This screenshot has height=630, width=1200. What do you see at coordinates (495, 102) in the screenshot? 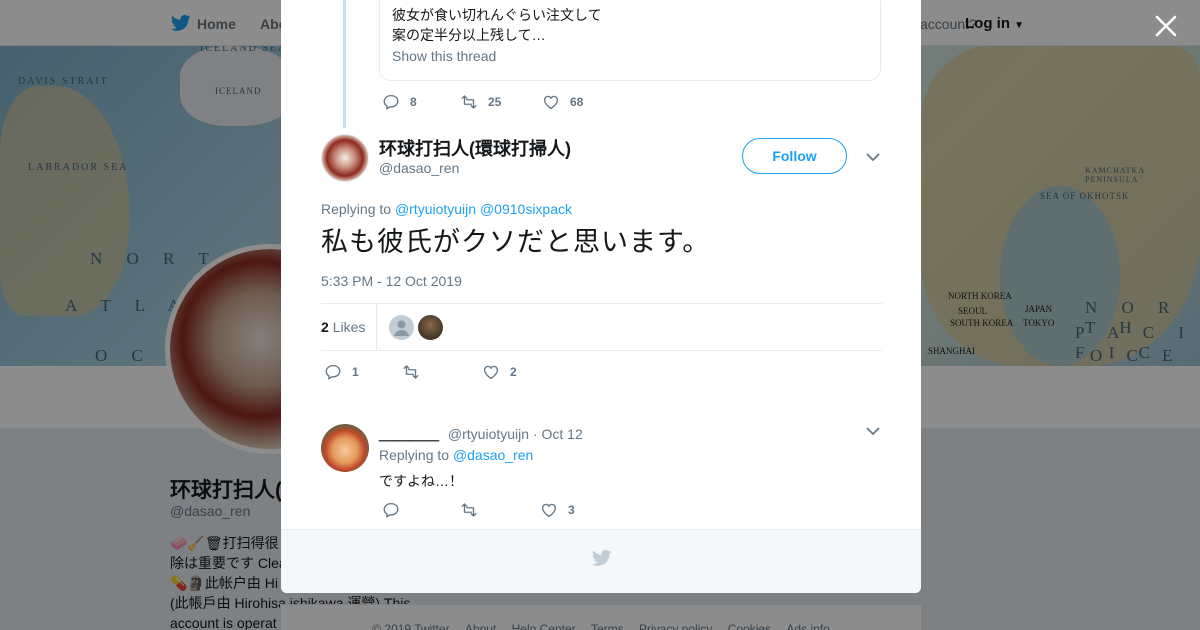
I see `retweet-count: 25` at bounding box center [495, 102].